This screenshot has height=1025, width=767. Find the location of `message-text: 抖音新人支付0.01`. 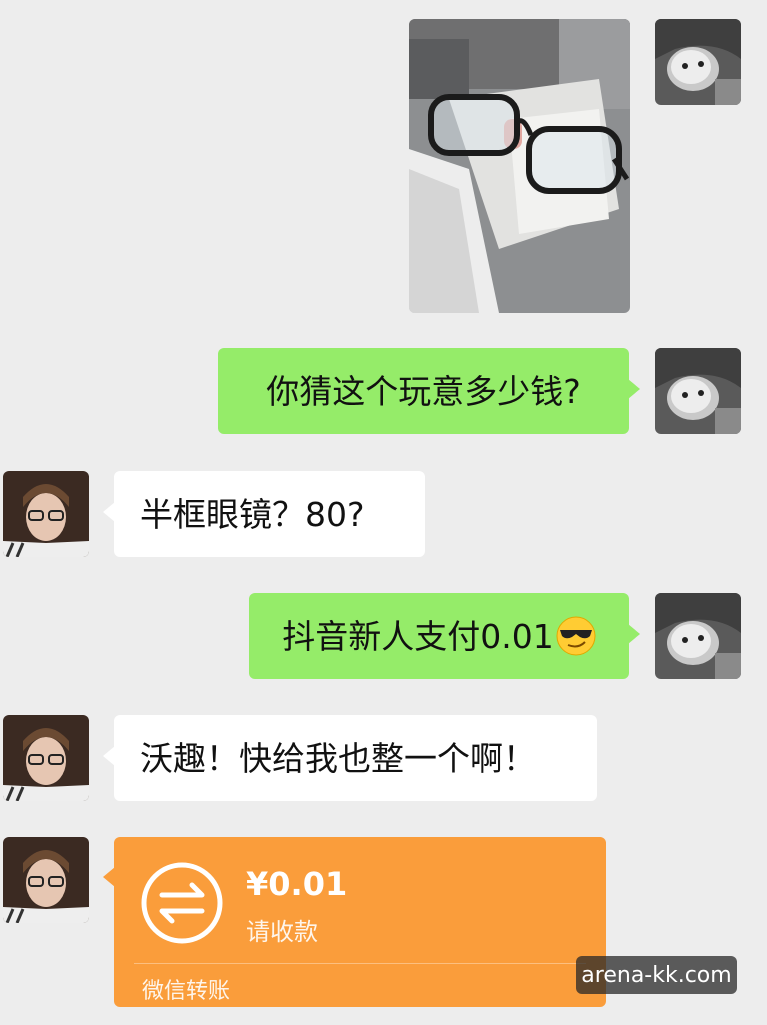

message-text: 抖音新人支付0.01 is located at coordinates (418, 636).